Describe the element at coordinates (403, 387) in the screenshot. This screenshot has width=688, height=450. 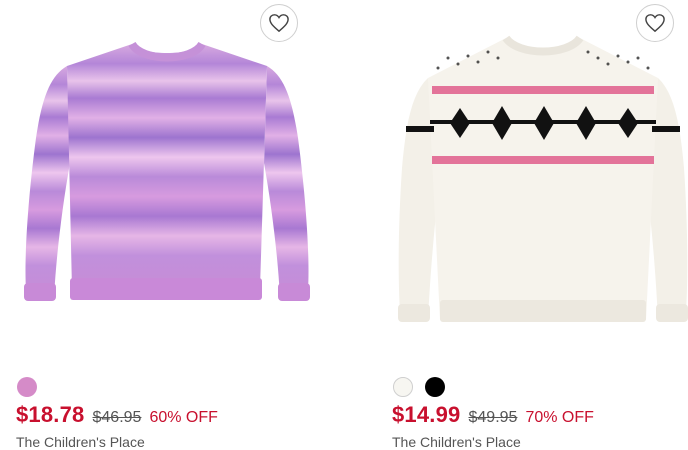
I see `color-swatch-cream` at that location.